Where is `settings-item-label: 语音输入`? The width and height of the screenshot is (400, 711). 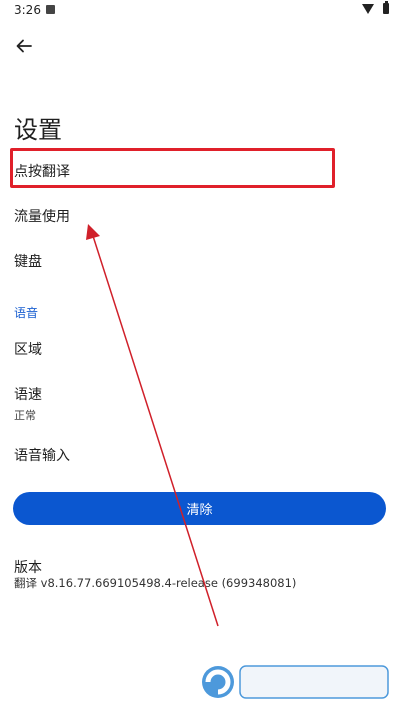 settings-item-label: 语音输入 is located at coordinates (42, 456).